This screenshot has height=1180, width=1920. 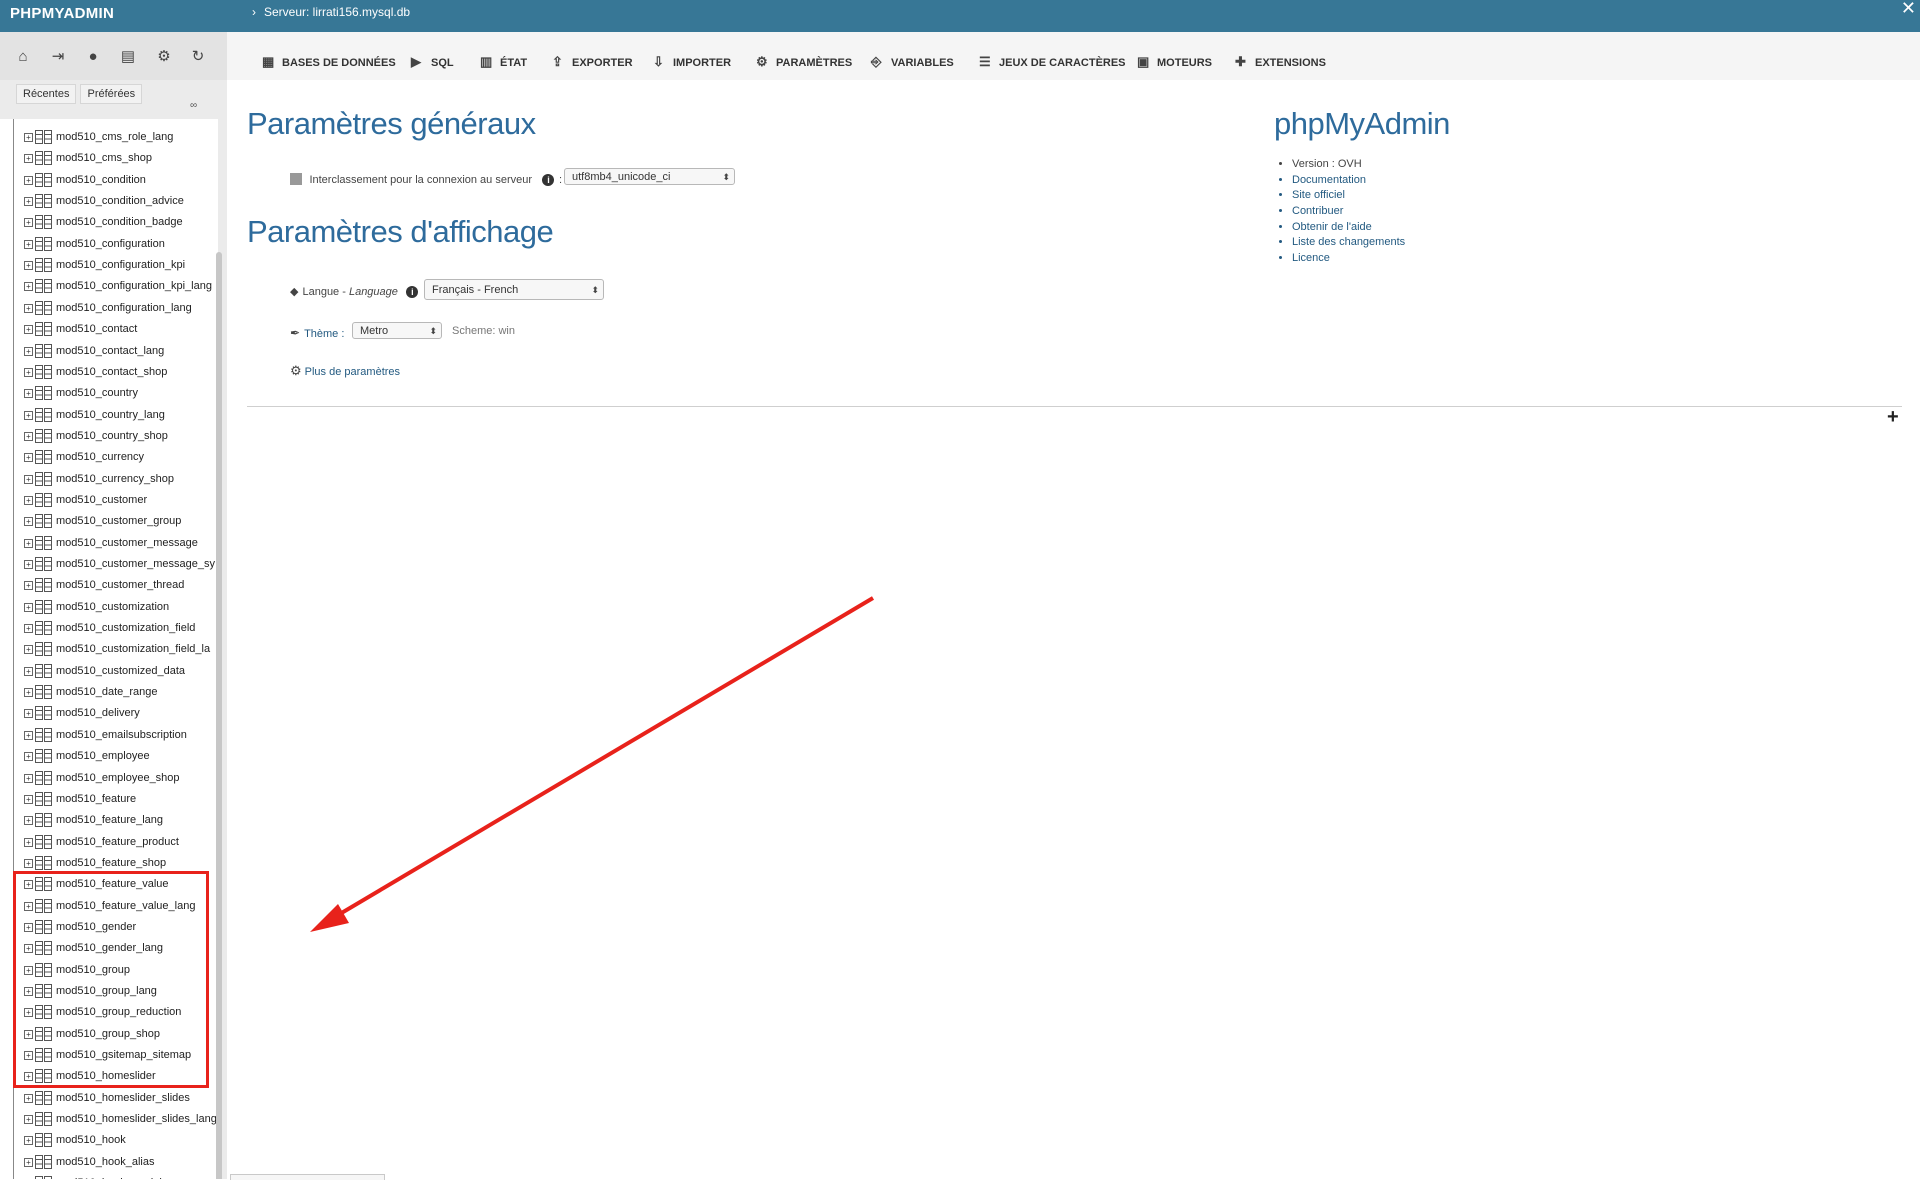 I want to click on table-row: + mod510_customized_data, so click(x=109, y=671).